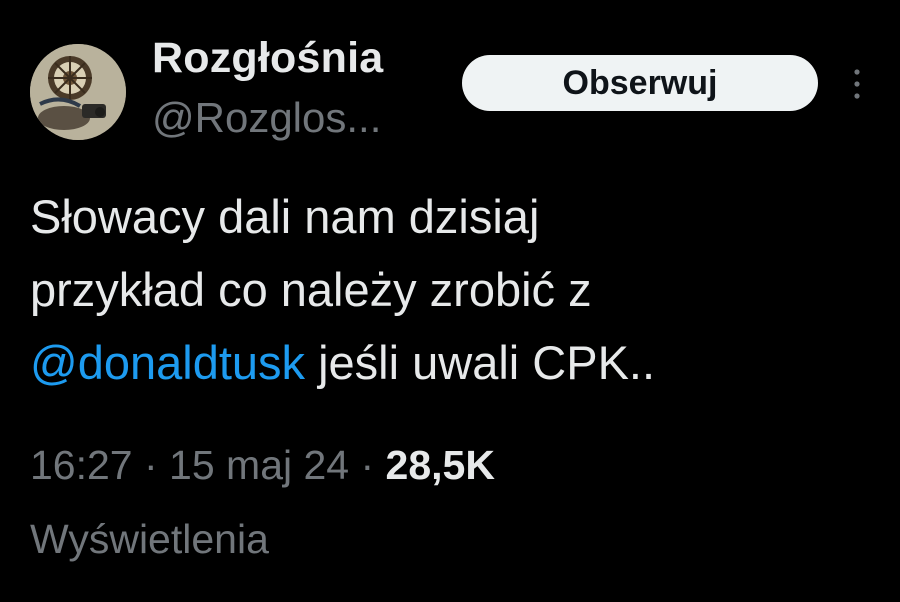 The height and width of the screenshot is (602, 900). I want to click on tweet-meta-line: 16:27 · 15 maj 24 · 28,5K, so click(450, 465).